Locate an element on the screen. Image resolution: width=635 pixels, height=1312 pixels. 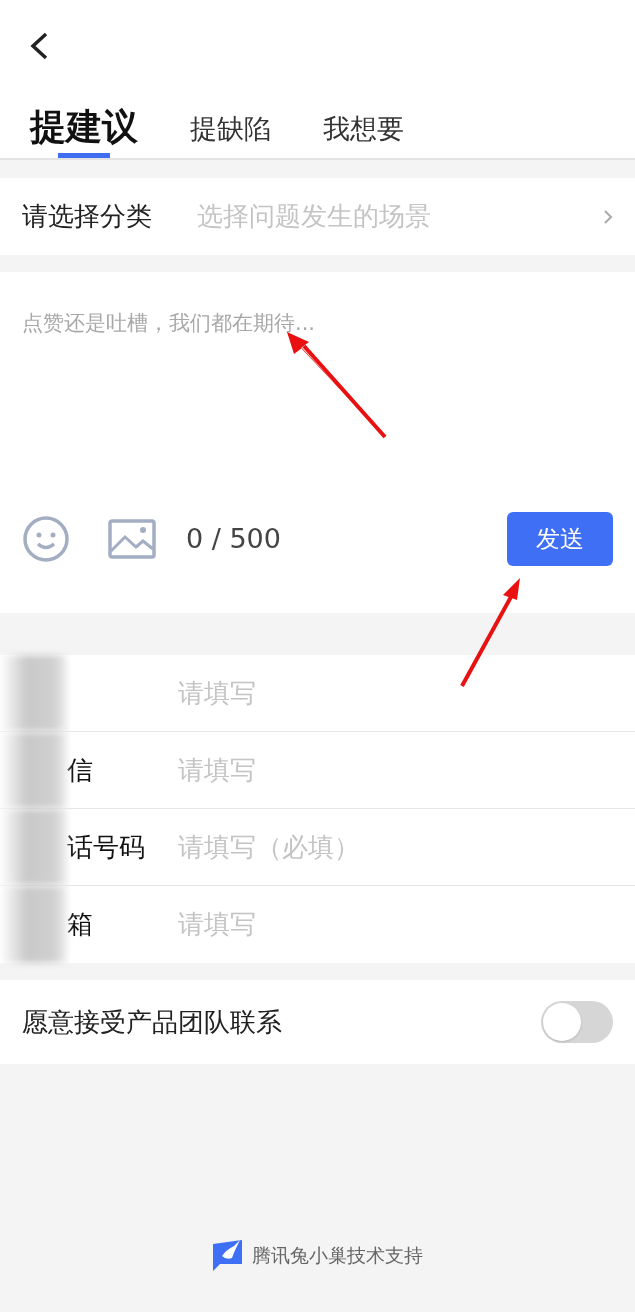
consent-label: 愿意接受产品团队联系 is located at coordinates (152, 1022).